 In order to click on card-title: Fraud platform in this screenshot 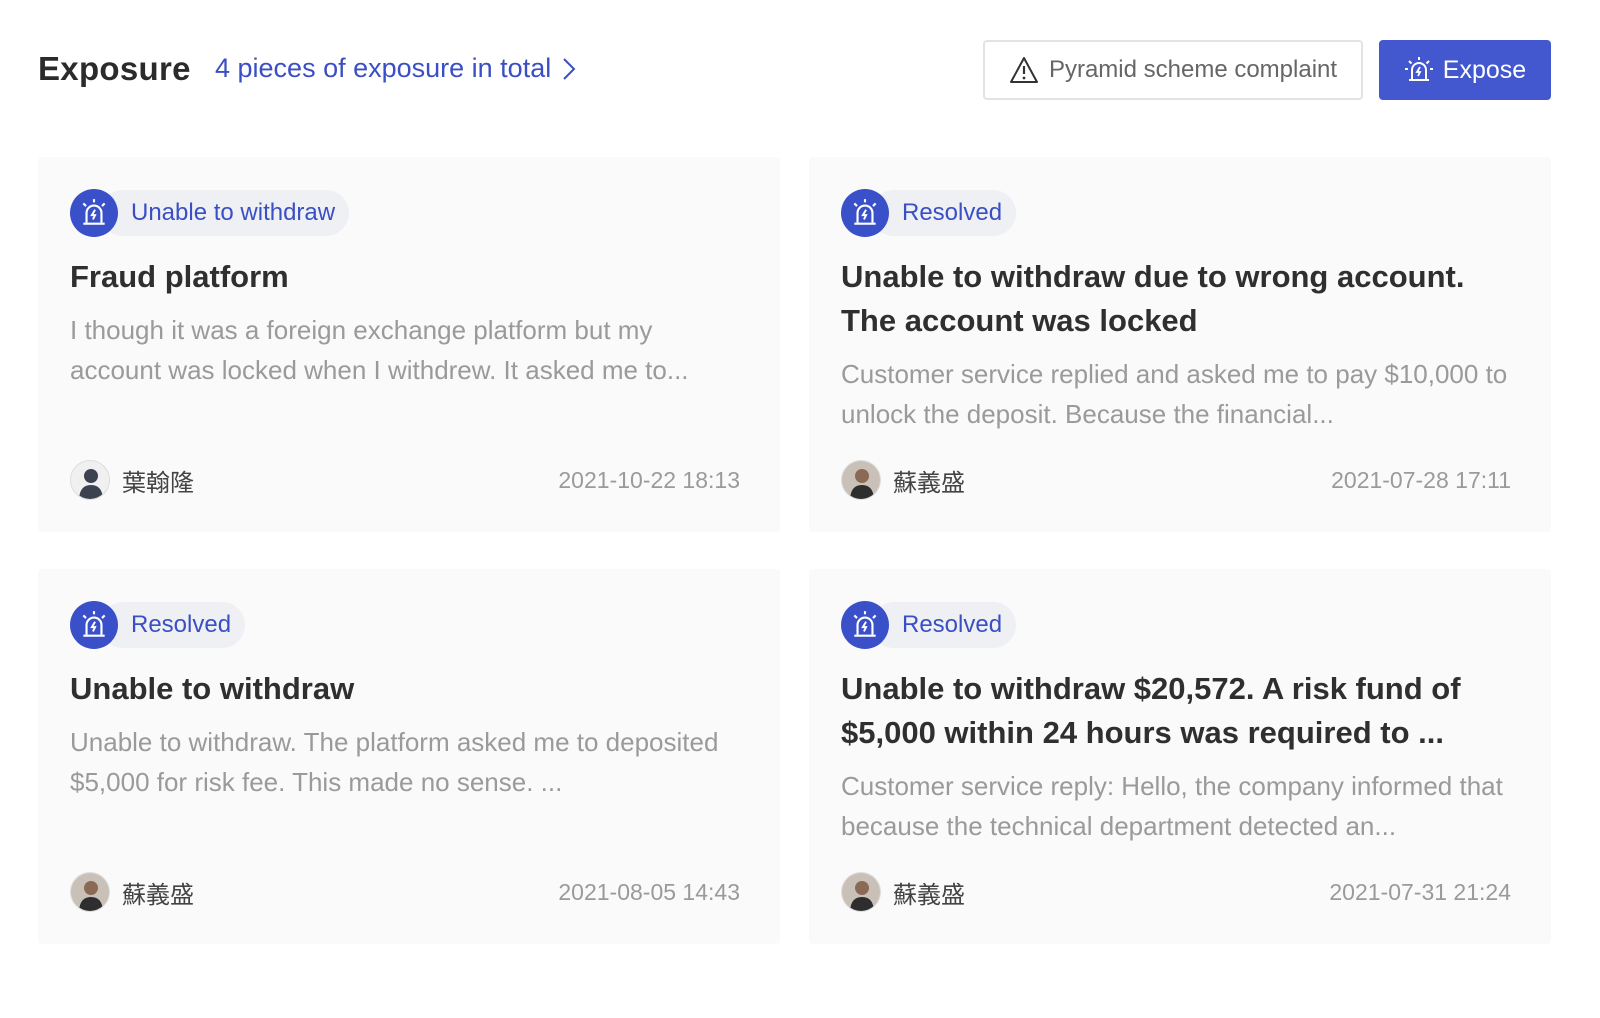, I will do `click(179, 276)`.